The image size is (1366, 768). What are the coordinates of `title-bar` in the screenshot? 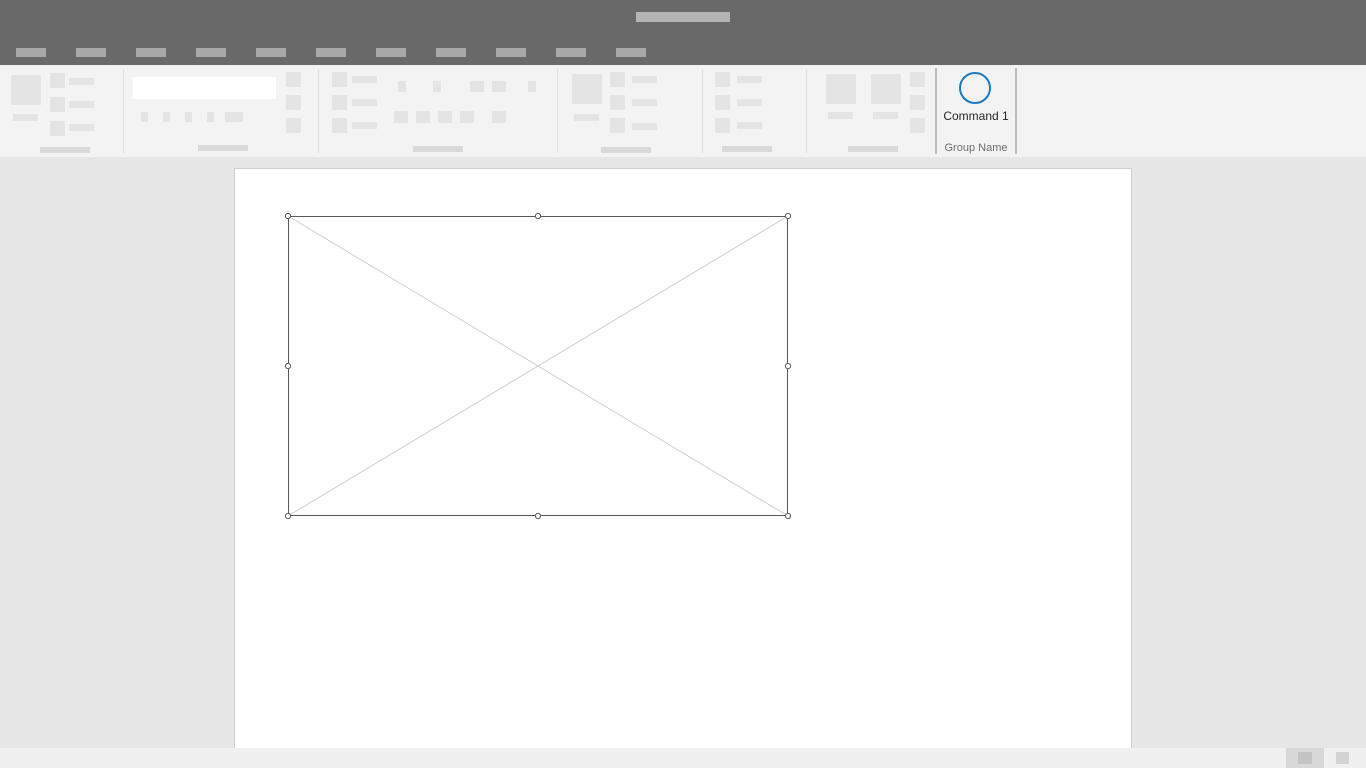 It's located at (683, 32).